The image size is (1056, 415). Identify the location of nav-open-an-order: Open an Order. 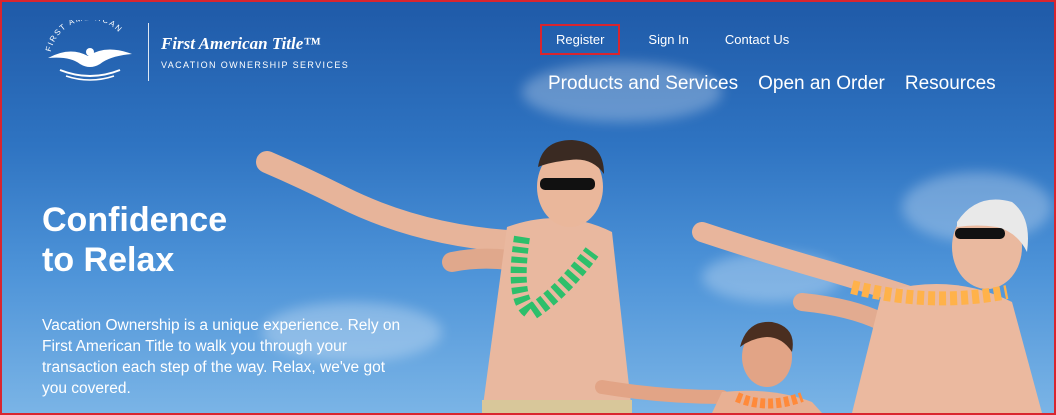
(821, 84).